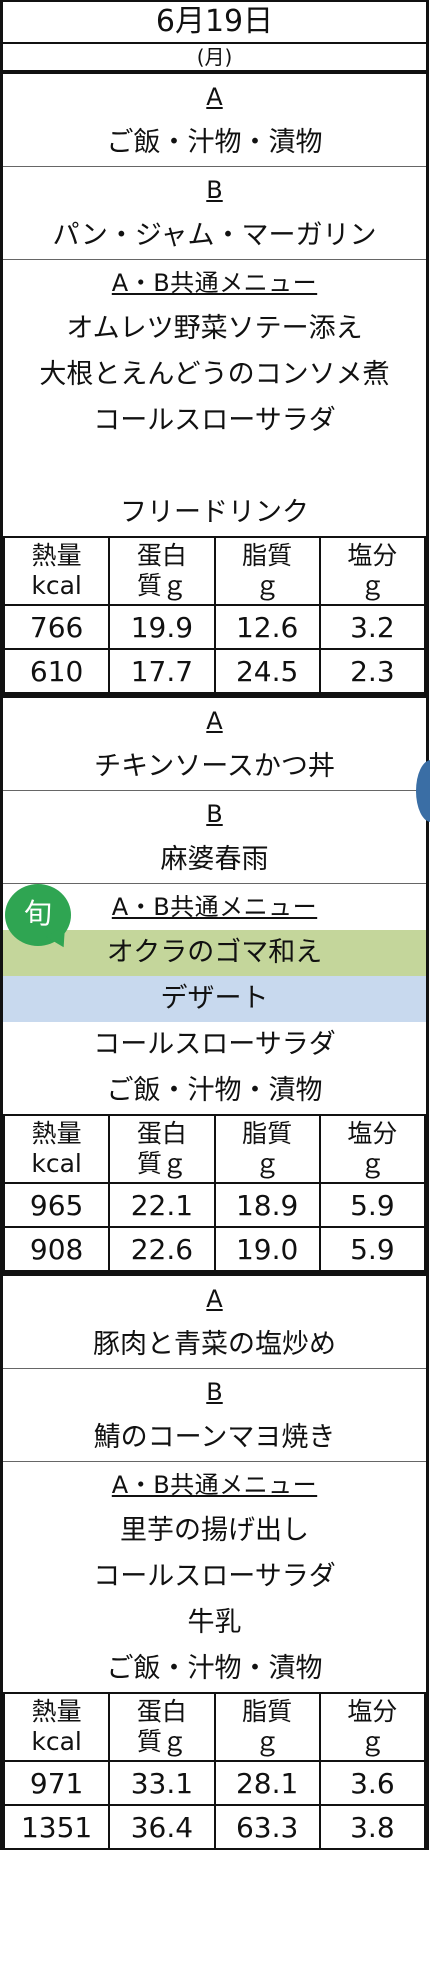  Describe the element at coordinates (214, 1530) in the screenshot. I see `common-item: 里芋の揚げ出し` at that location.